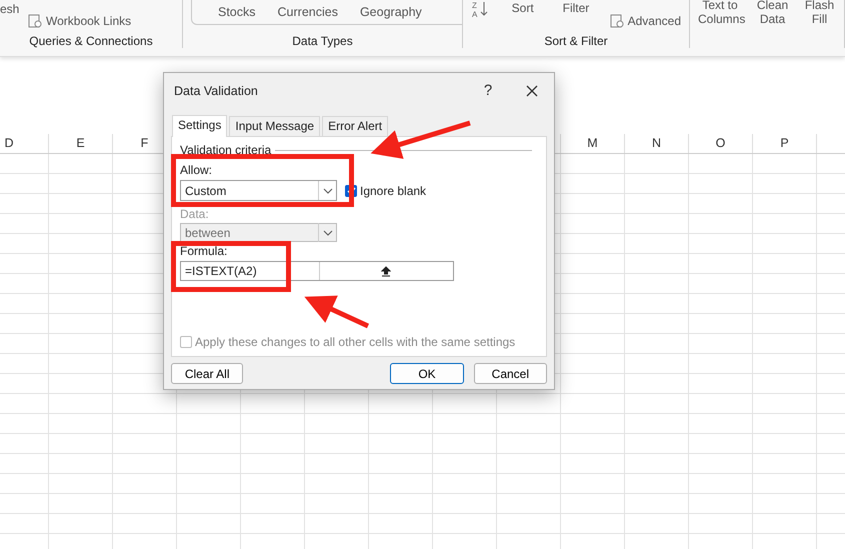 The height and width of the screenshot is (549, 845). I want to click on button-label: Workbook Links, so click(89, 21).